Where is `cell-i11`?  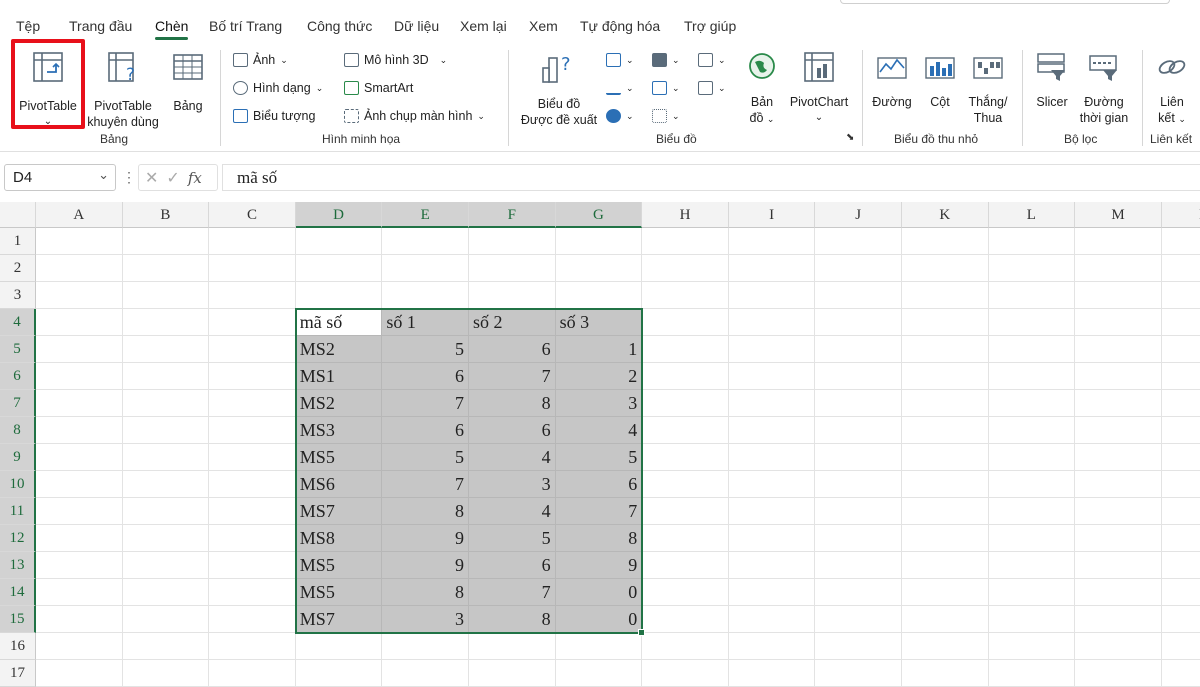 cell-i11 is located at coordinates (772, 511).